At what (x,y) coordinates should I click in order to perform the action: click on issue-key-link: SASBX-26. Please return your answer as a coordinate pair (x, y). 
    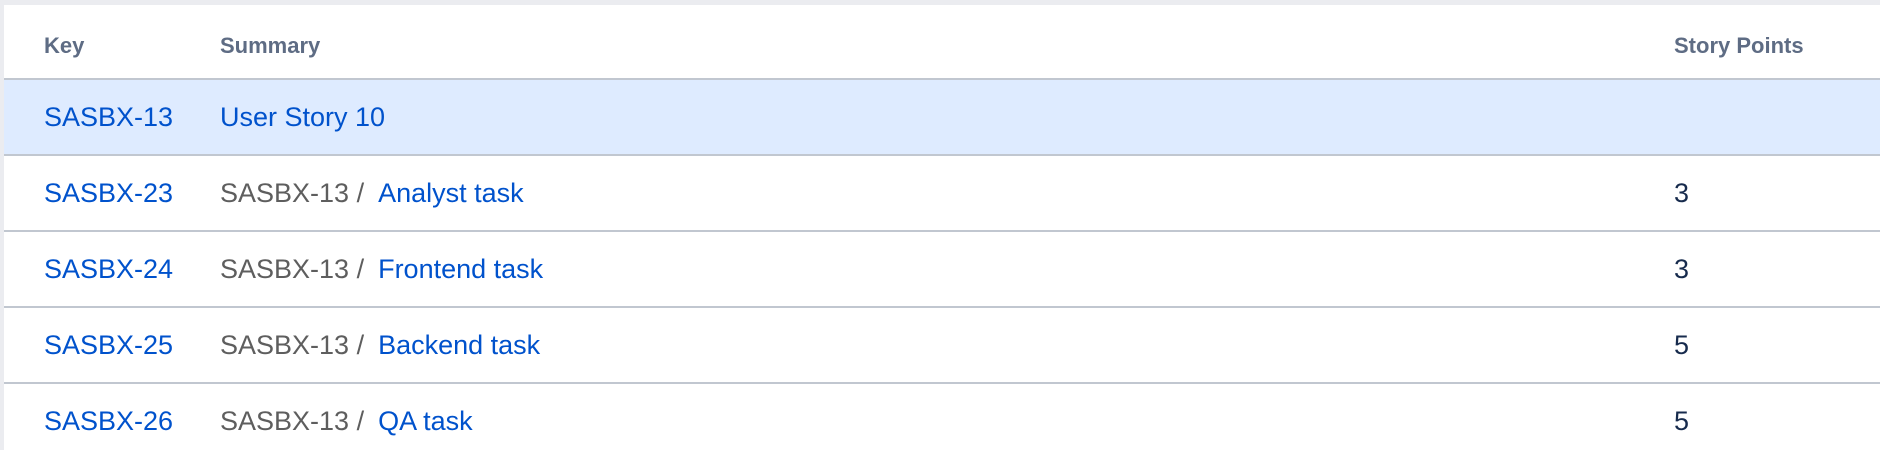
    Looking at the image, I should click on (108, 421).